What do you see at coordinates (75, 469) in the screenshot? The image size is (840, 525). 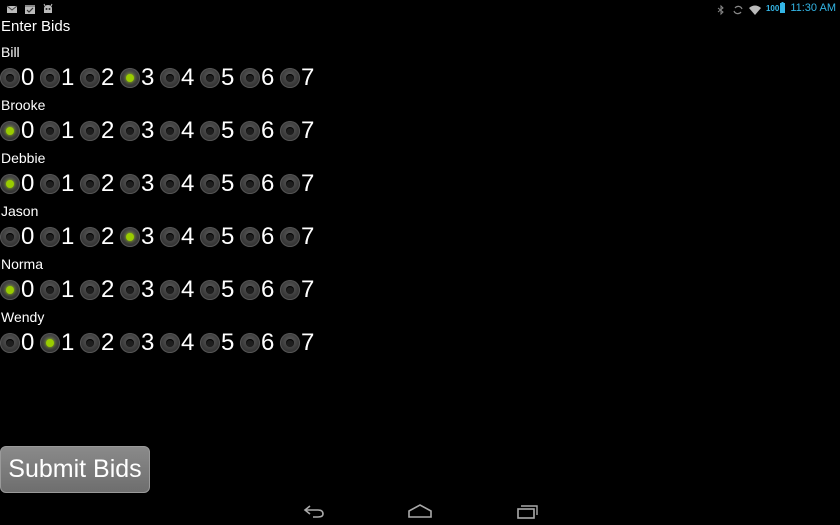 I see `submit-bids-button: Submit Bids` at bounding box center [75, 469].